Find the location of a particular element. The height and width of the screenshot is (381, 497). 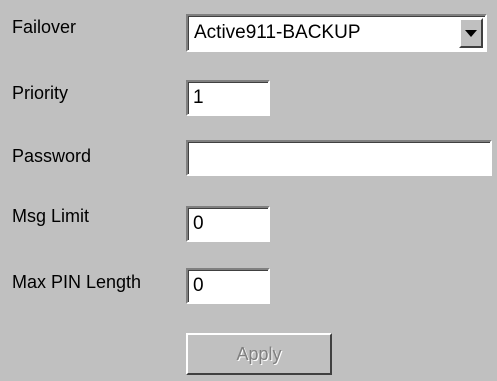

chevron-down-icon is located at coordinates (471, 33).